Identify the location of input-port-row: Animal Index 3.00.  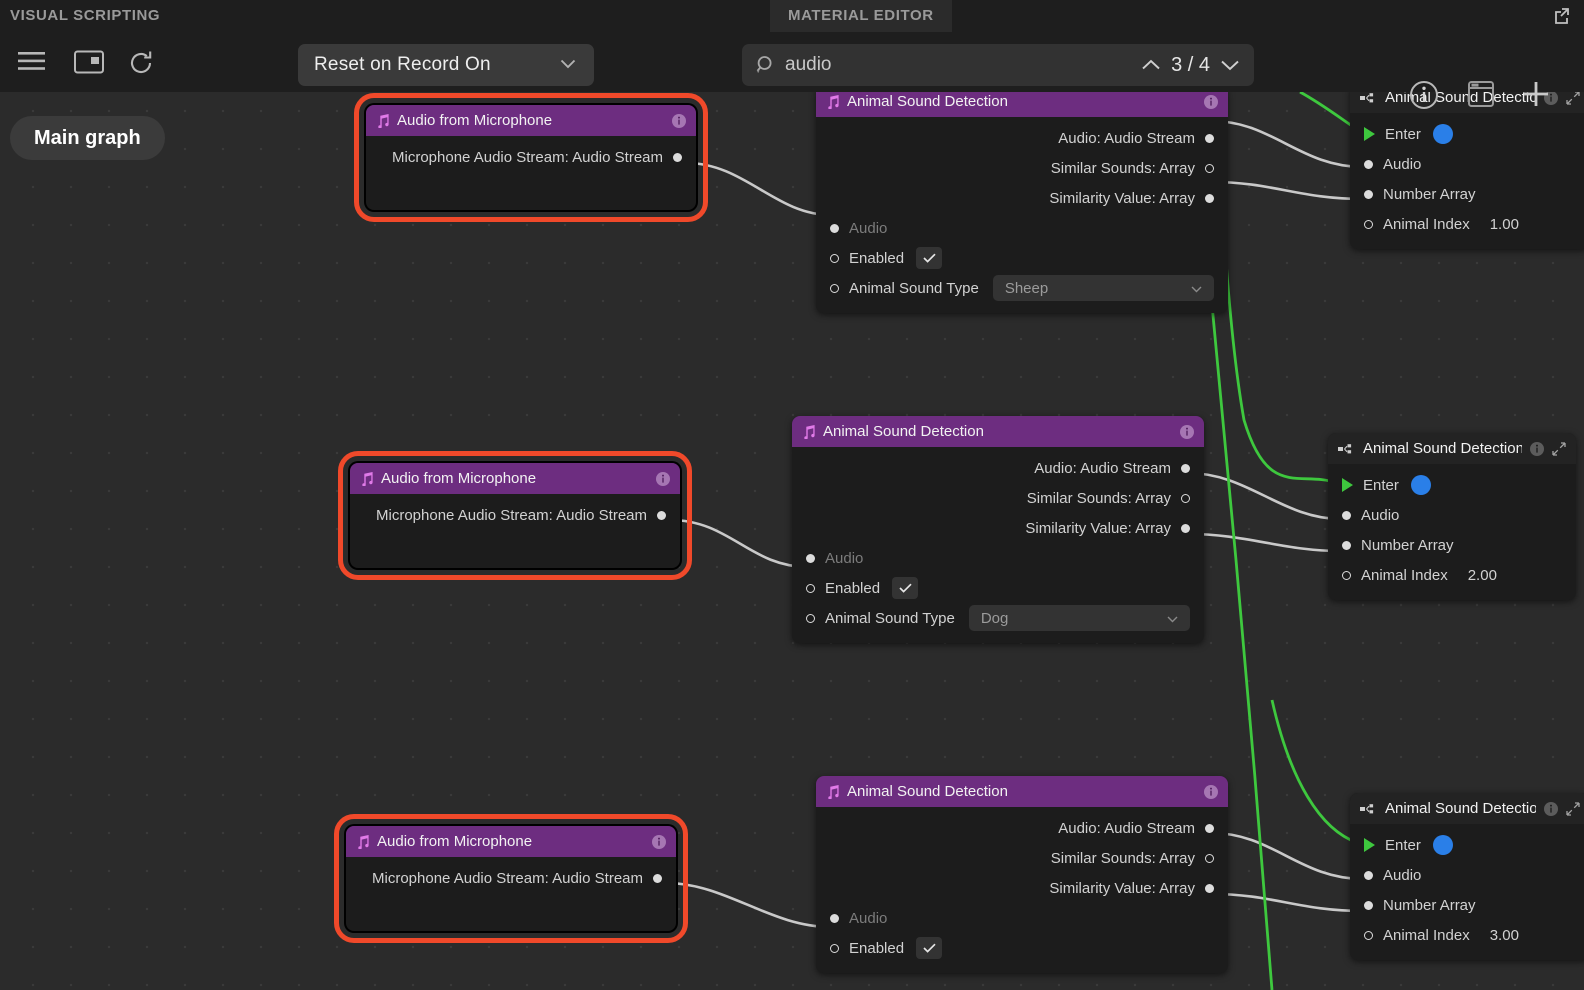
(1467, 935).